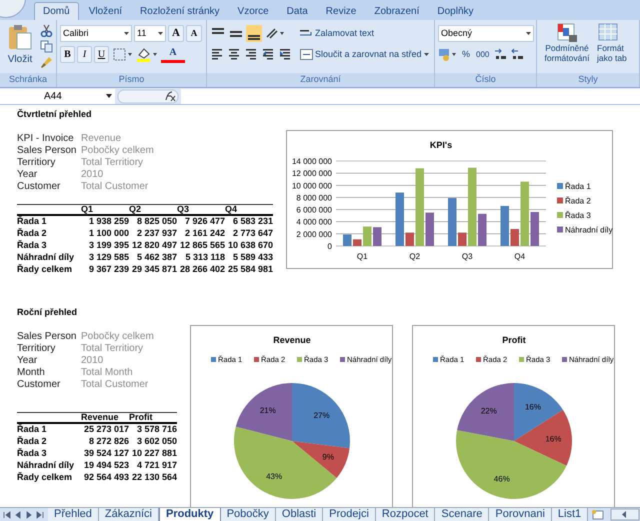  What do you see at coordinates (105, 477) in the screenshot?
I see `table-cell-text: 92 564 493` at bounding box center [105, 477].